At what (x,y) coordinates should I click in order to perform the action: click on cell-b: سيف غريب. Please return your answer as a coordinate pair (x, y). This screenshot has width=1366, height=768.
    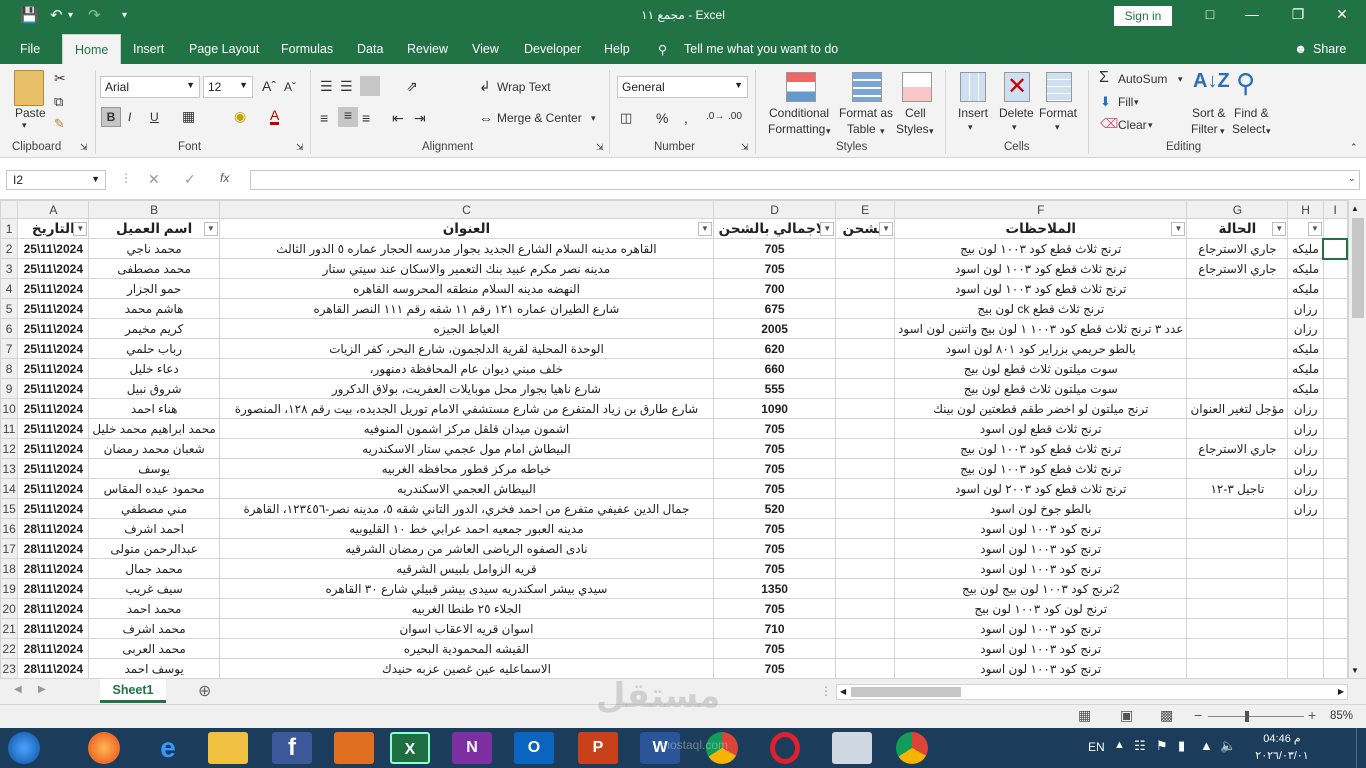
    Looking at the image, I should click on (154, 588).